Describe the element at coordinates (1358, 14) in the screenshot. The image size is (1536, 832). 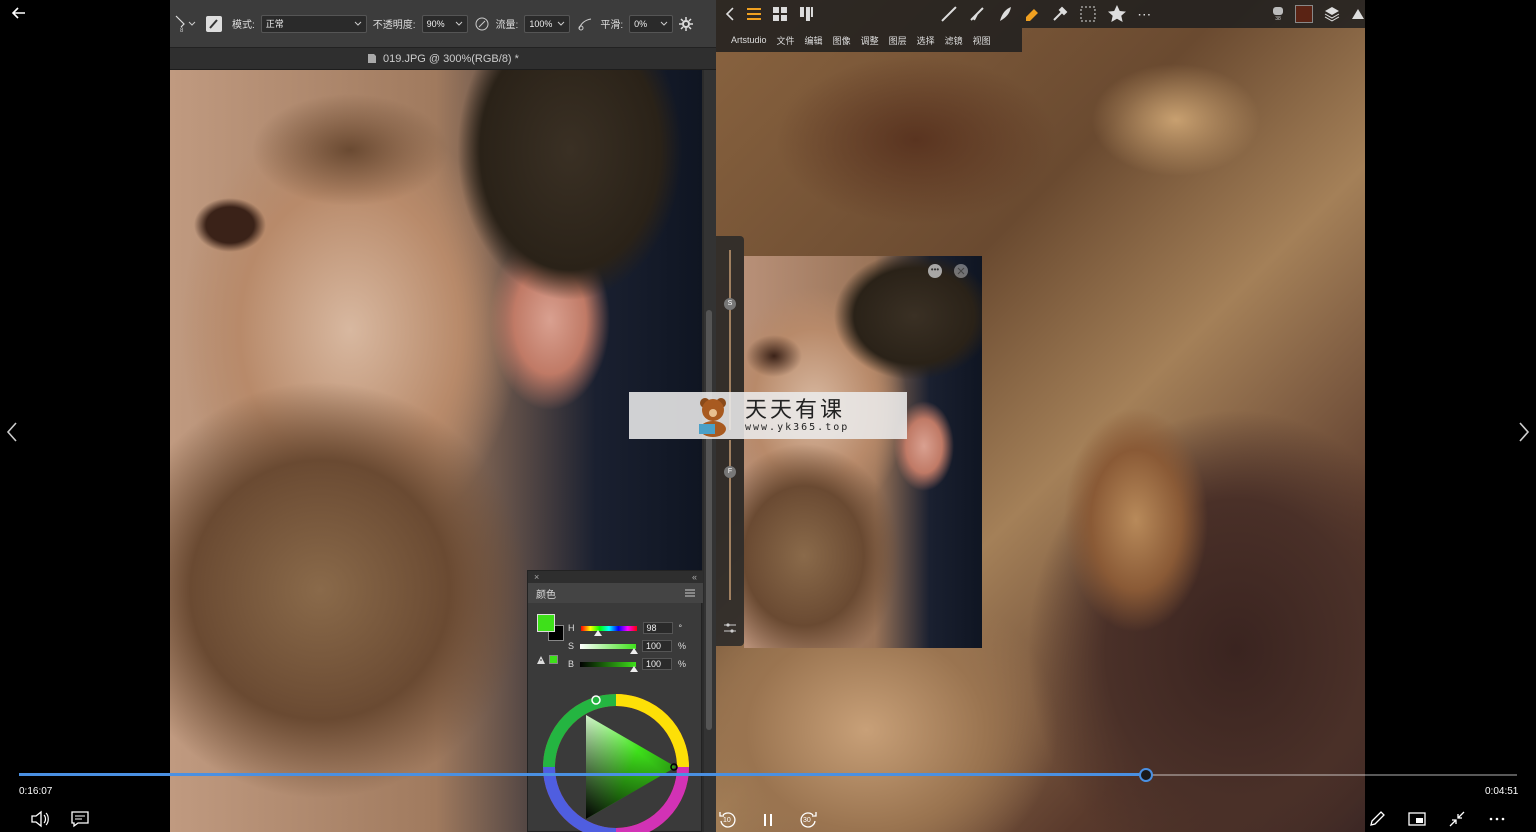
I see `triangle-up-icon` at that location.